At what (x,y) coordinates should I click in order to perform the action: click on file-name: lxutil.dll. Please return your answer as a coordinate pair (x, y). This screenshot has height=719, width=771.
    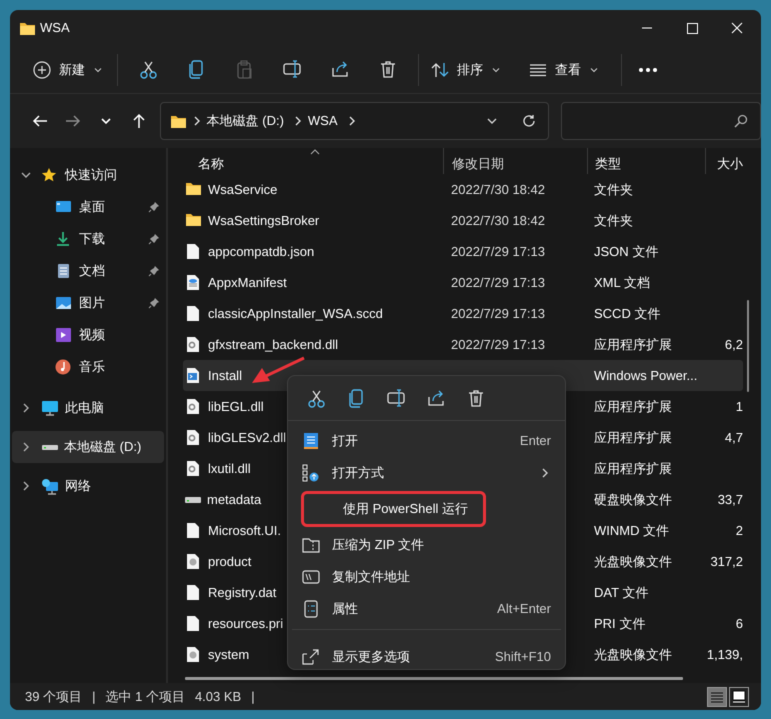
    Looking at the image, I should click on (229, 469).